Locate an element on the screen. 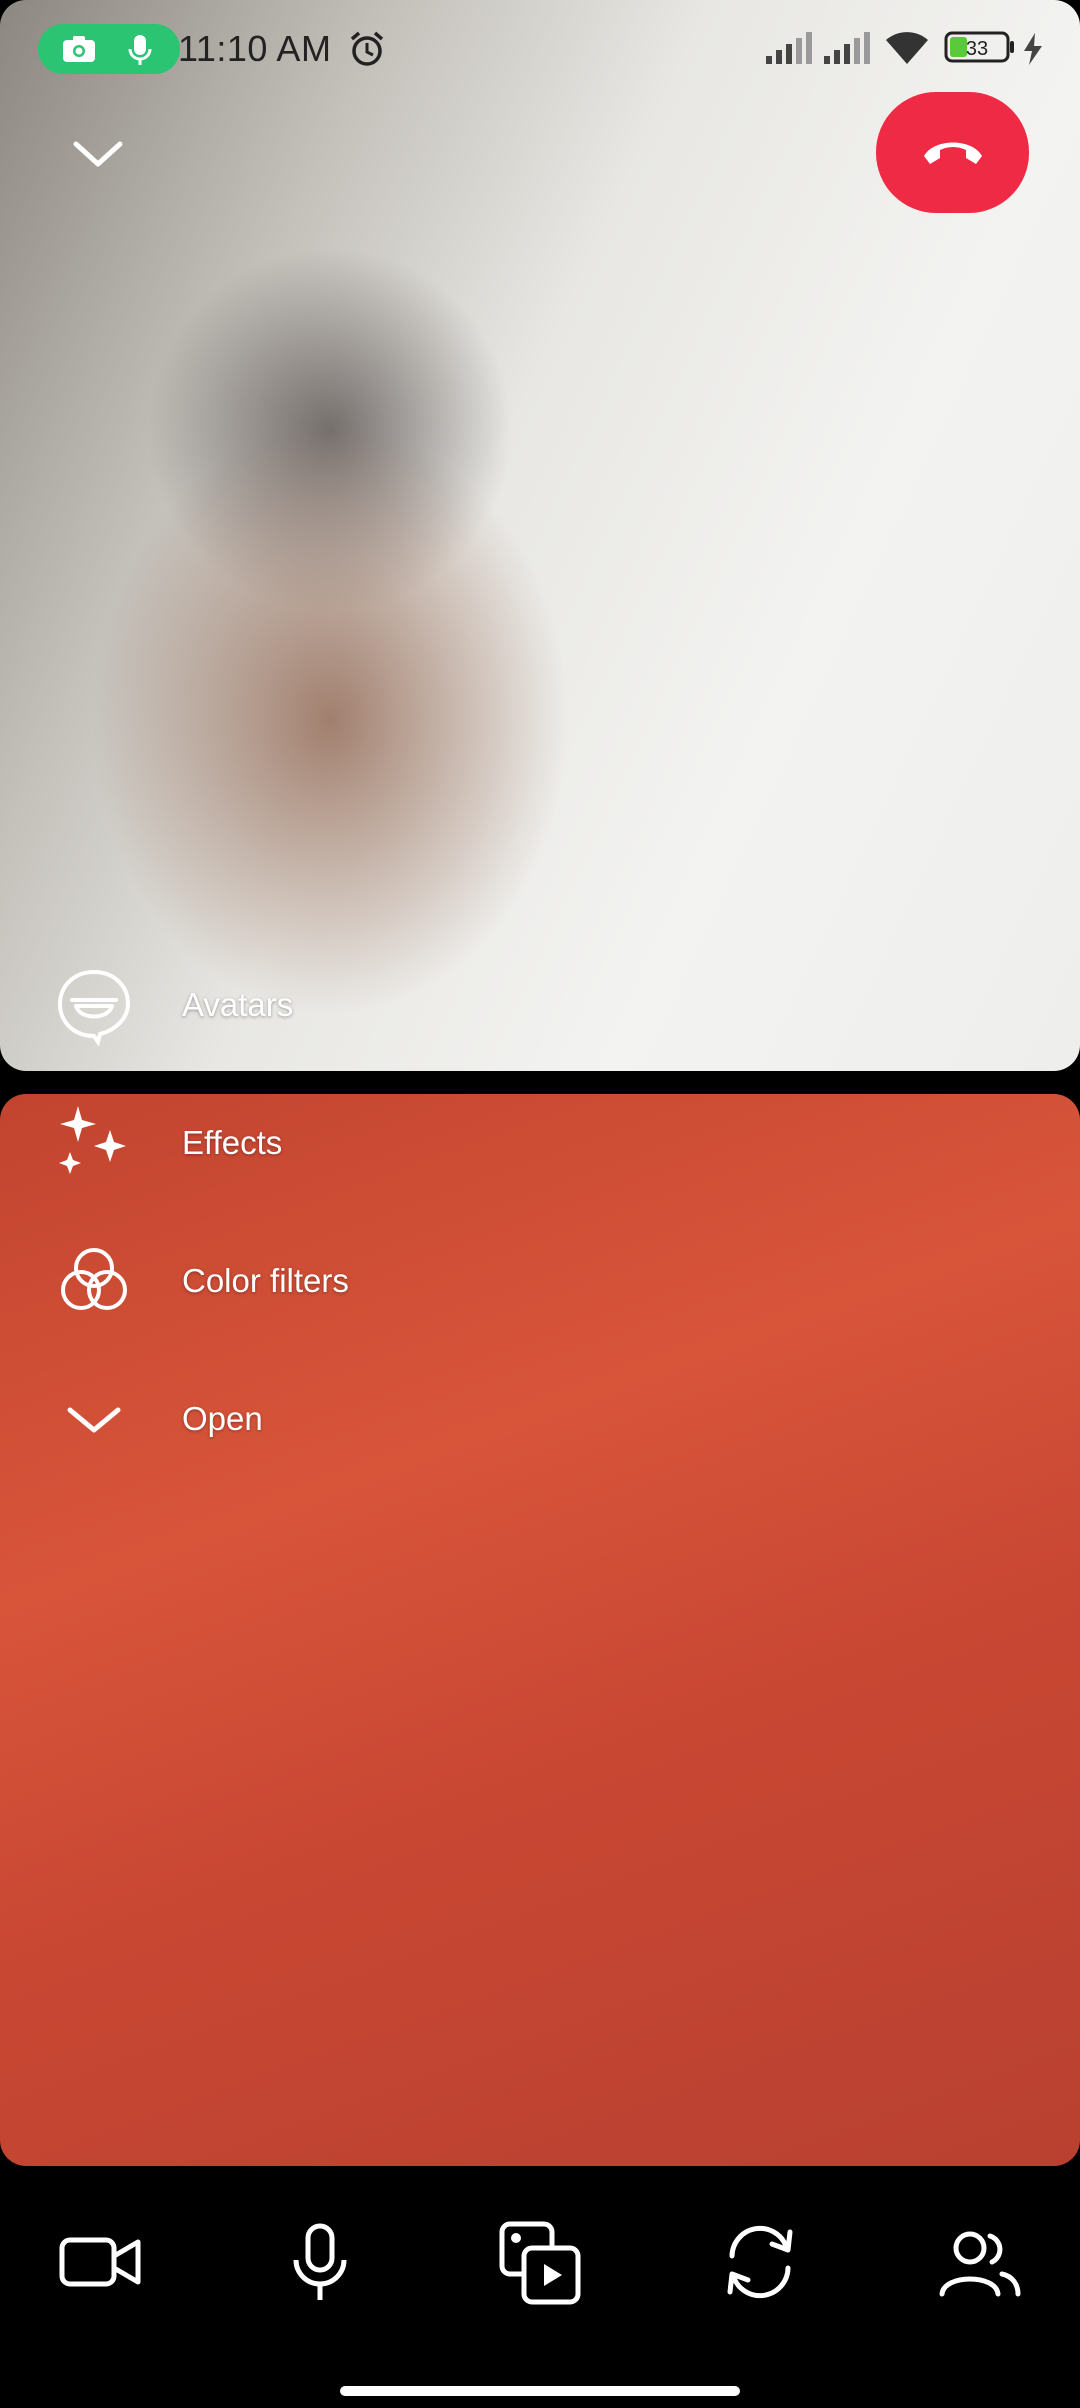  video-toggle-button is located at coordinates (100, 2262).